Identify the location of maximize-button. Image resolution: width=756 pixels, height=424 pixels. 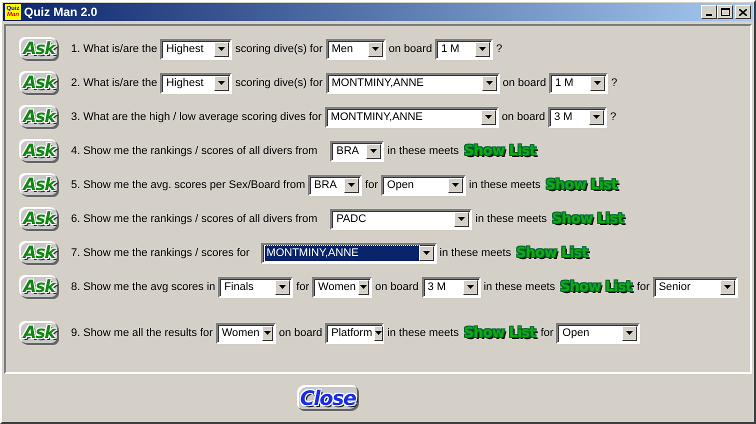
(725, 12).